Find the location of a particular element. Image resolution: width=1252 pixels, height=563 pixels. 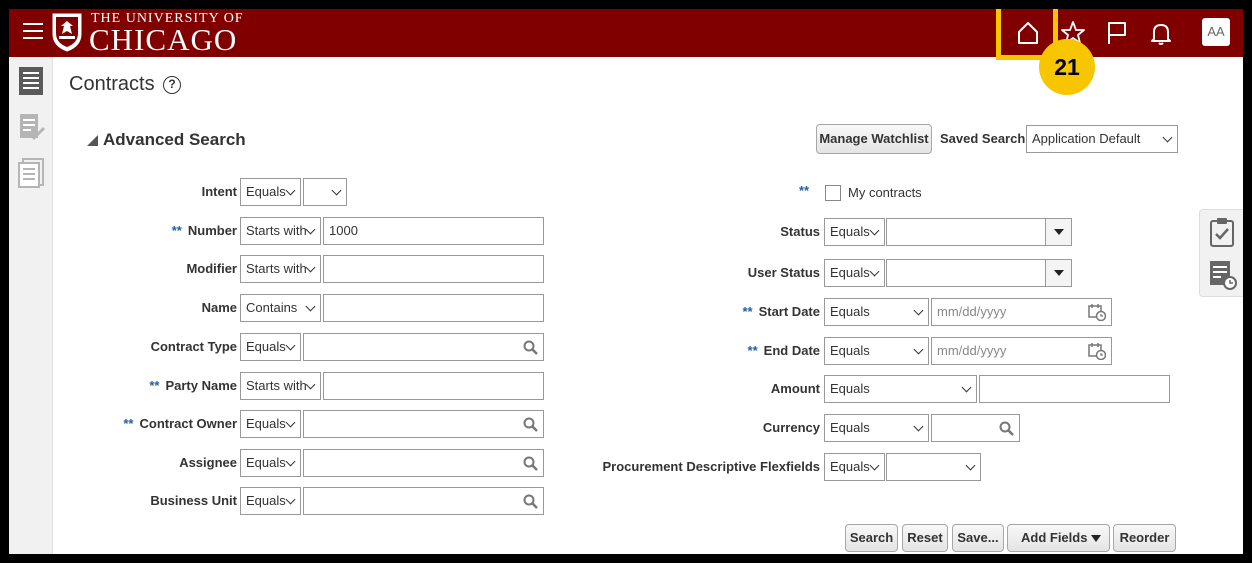

assignee-operator-value: Equals is located at coordinates (266, 462).